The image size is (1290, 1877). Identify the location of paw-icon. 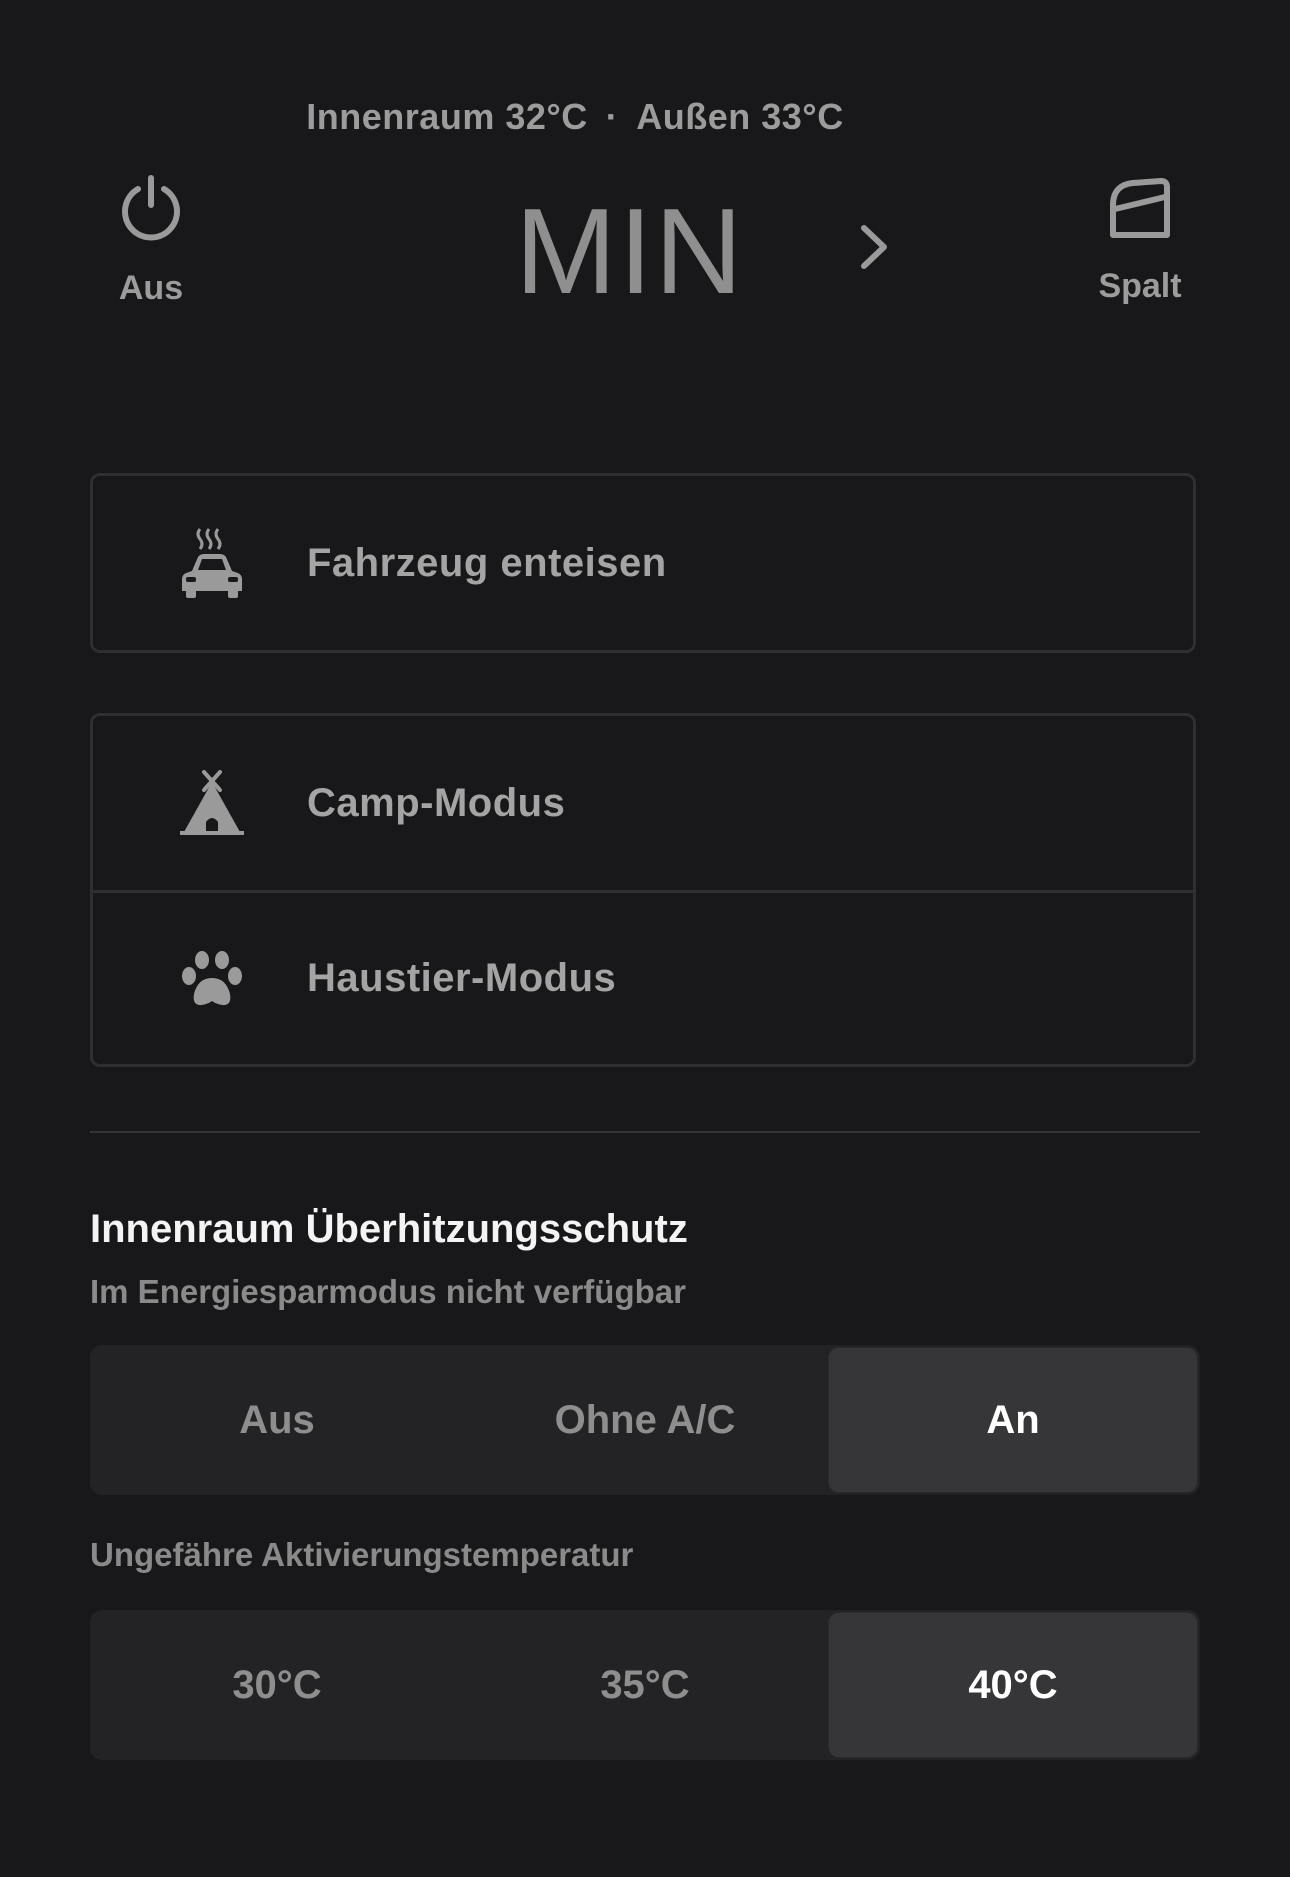
(212, 979).